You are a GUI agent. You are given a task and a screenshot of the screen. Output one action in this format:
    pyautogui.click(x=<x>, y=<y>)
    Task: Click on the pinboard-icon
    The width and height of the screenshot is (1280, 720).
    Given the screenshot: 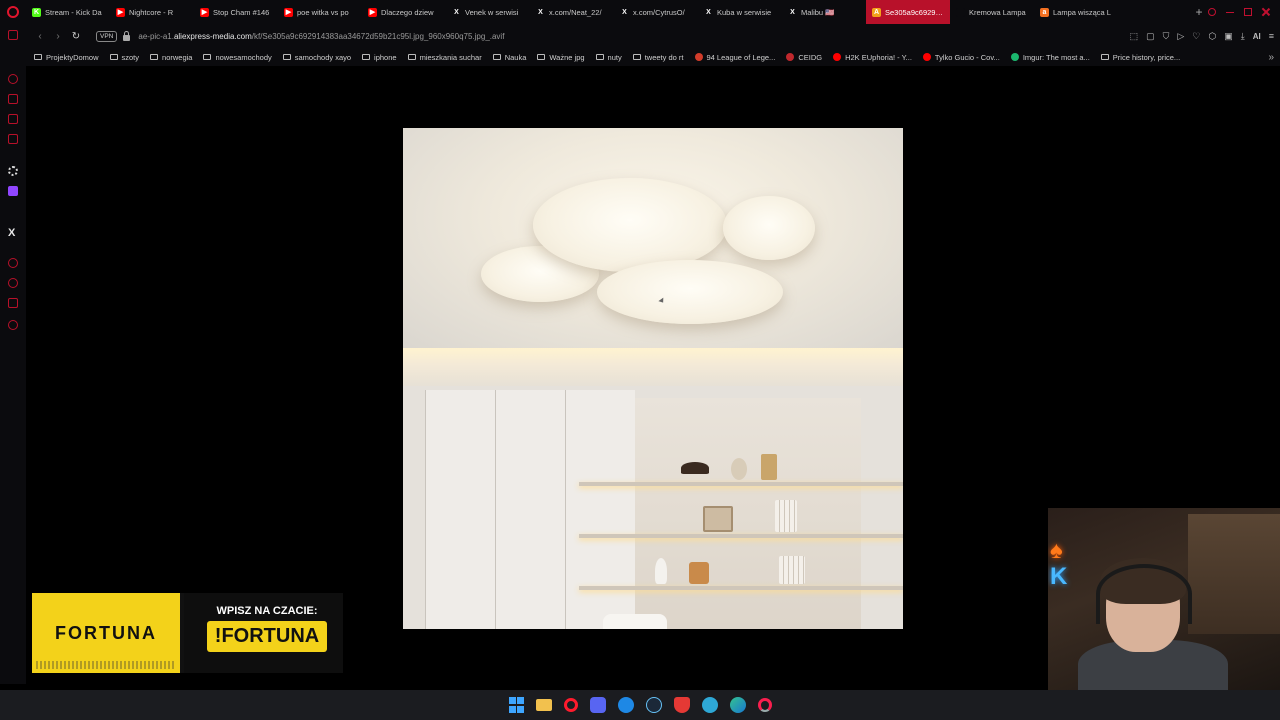 What is the action you would take?
    pyautogui.click(x=13, y=303)
    